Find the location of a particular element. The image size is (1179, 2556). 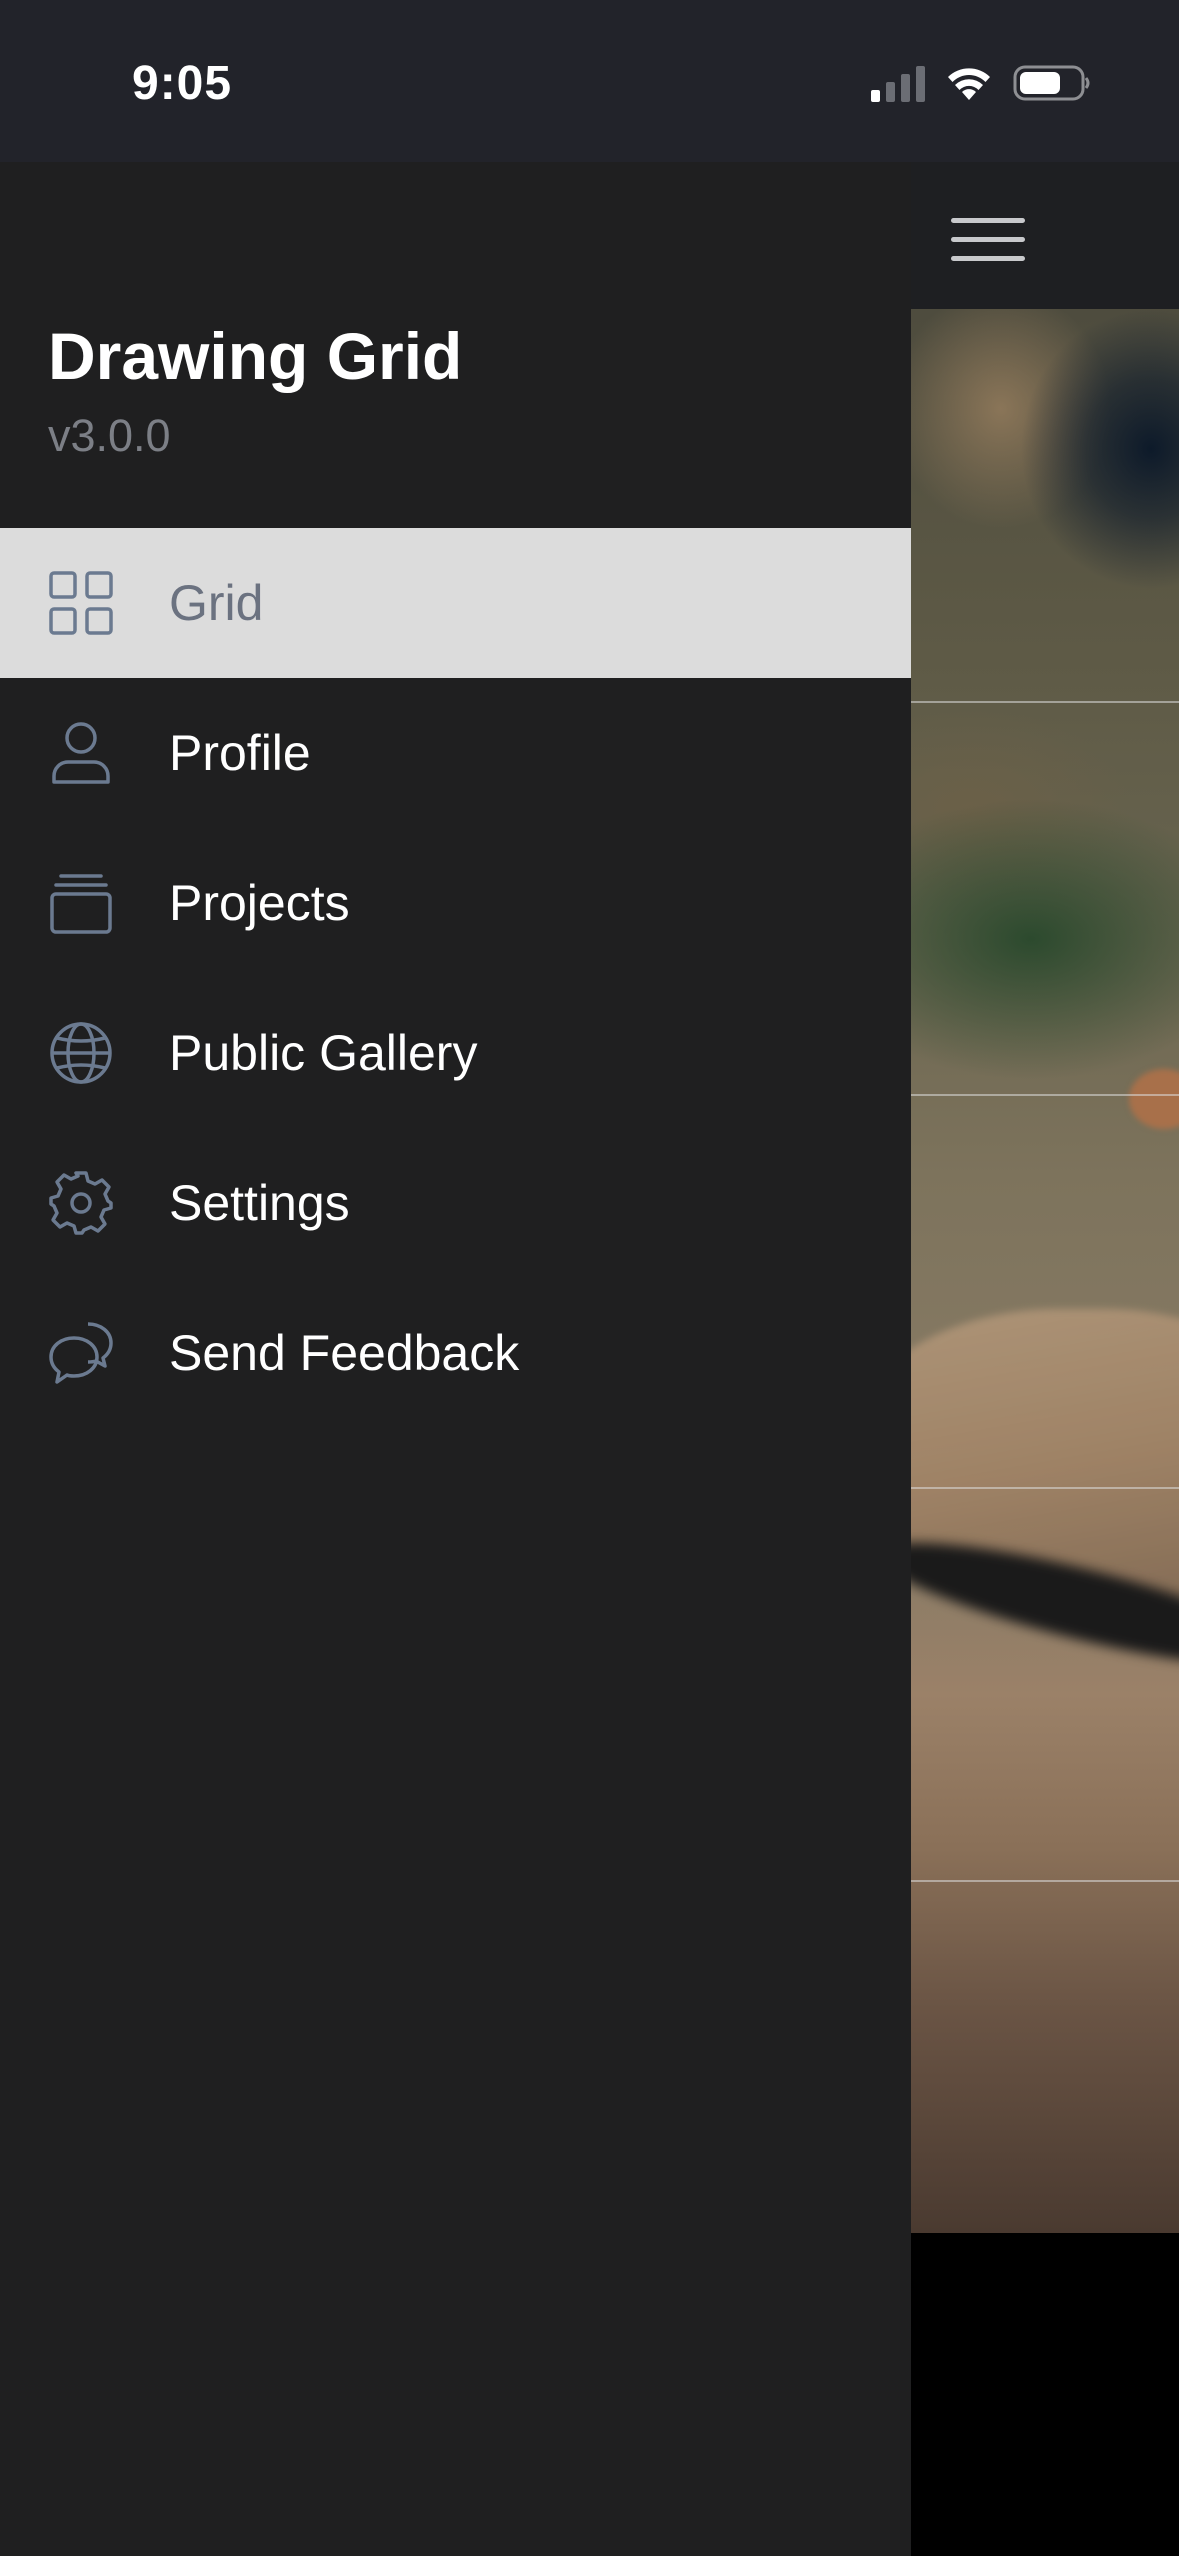

hamburger-menu-icon is located at coordinates (989, 240).